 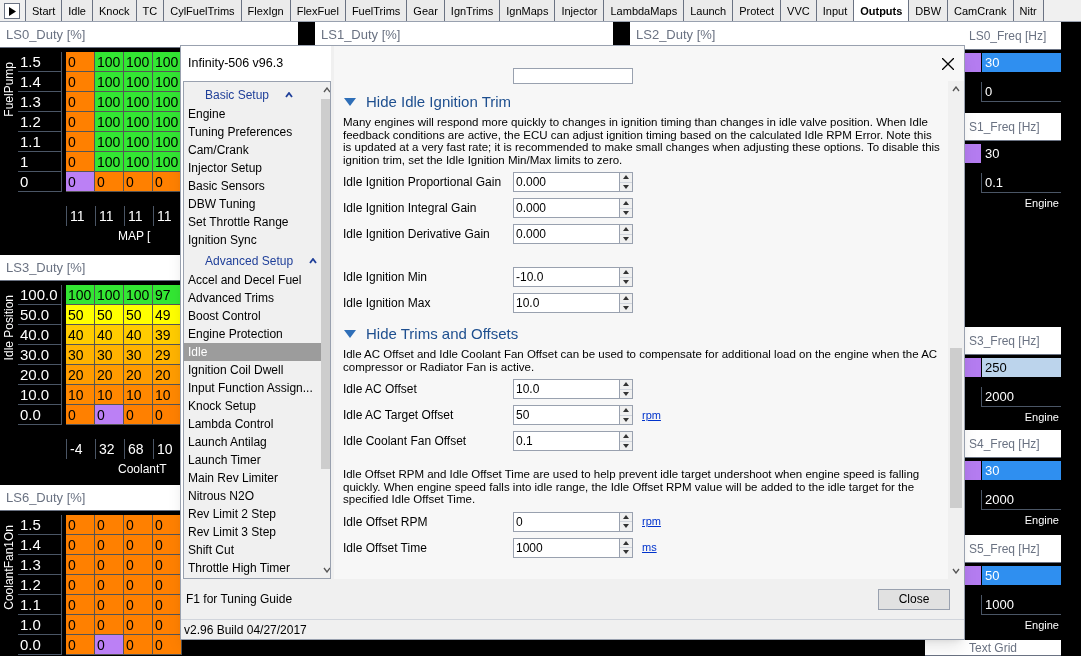 What do you see at coordinates (626, 552) in the screenshot?
I see `down-arrow-icon` at bounding box center [626, 552].